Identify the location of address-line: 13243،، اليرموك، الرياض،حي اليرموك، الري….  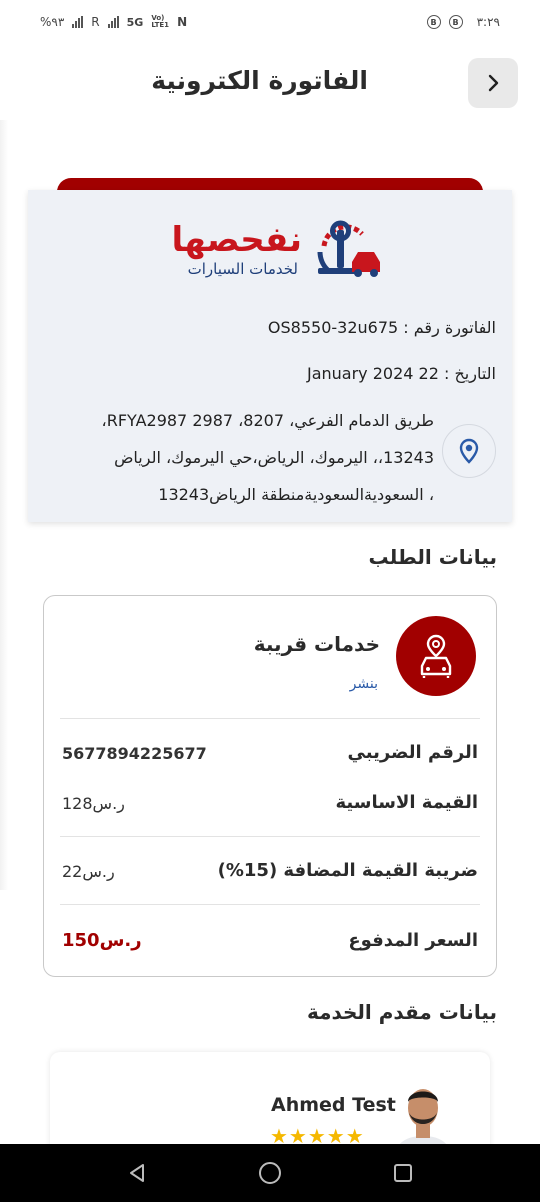
(274, 457).